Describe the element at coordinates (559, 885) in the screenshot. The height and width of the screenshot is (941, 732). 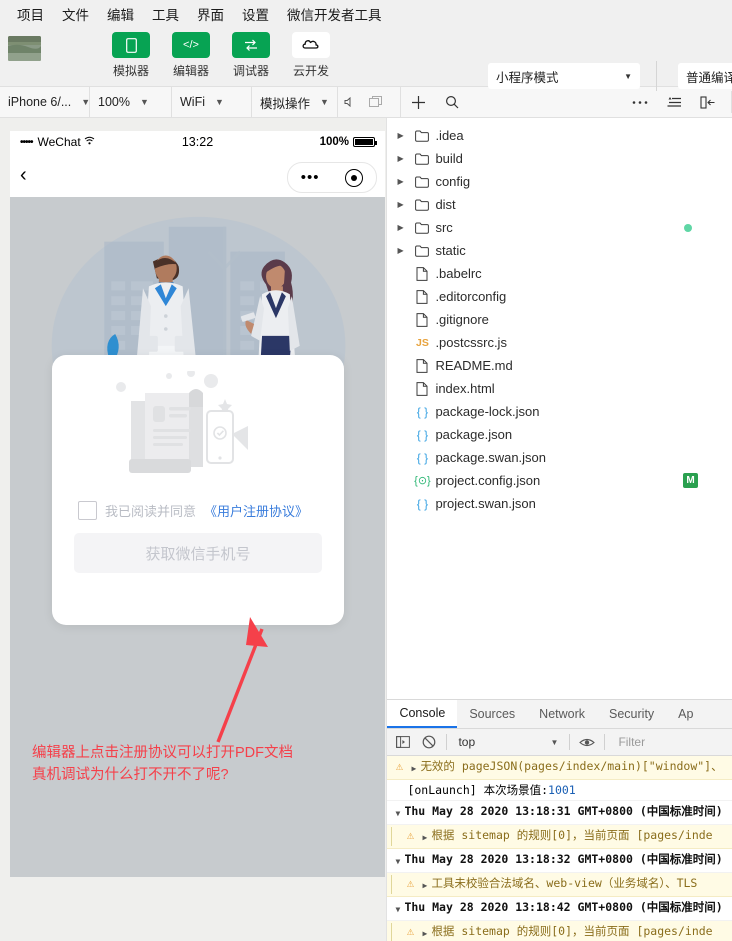
I see `console-log-row: ⚠ ▶ 工具未校验合法域名、web-view（业务域名）、TLS` at that location.